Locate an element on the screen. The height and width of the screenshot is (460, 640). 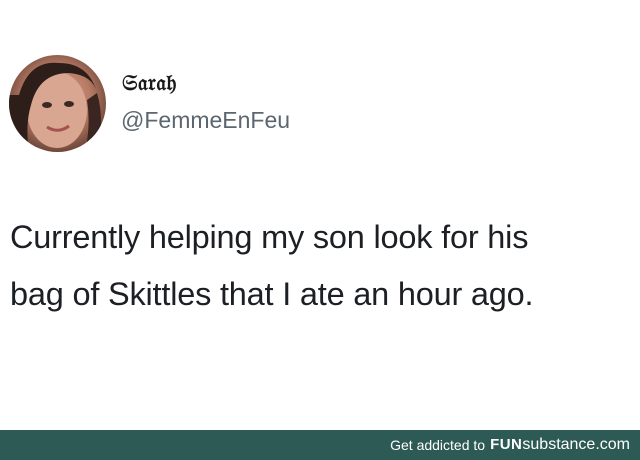
watermark-brand-rest: substance.com is located at coordinates (576, 444).